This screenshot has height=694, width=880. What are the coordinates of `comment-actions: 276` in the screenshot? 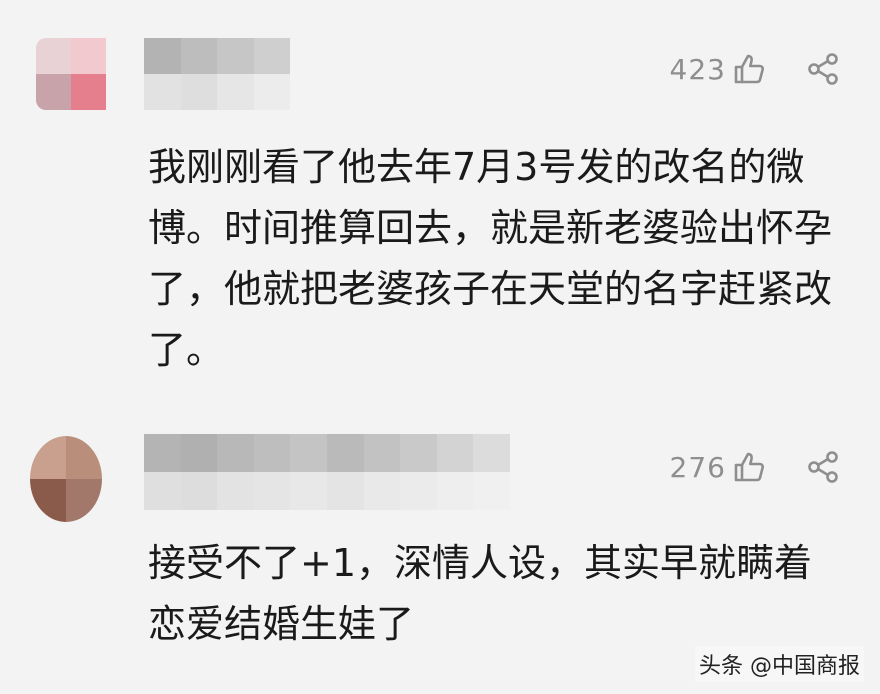 It's located at (755, 467).